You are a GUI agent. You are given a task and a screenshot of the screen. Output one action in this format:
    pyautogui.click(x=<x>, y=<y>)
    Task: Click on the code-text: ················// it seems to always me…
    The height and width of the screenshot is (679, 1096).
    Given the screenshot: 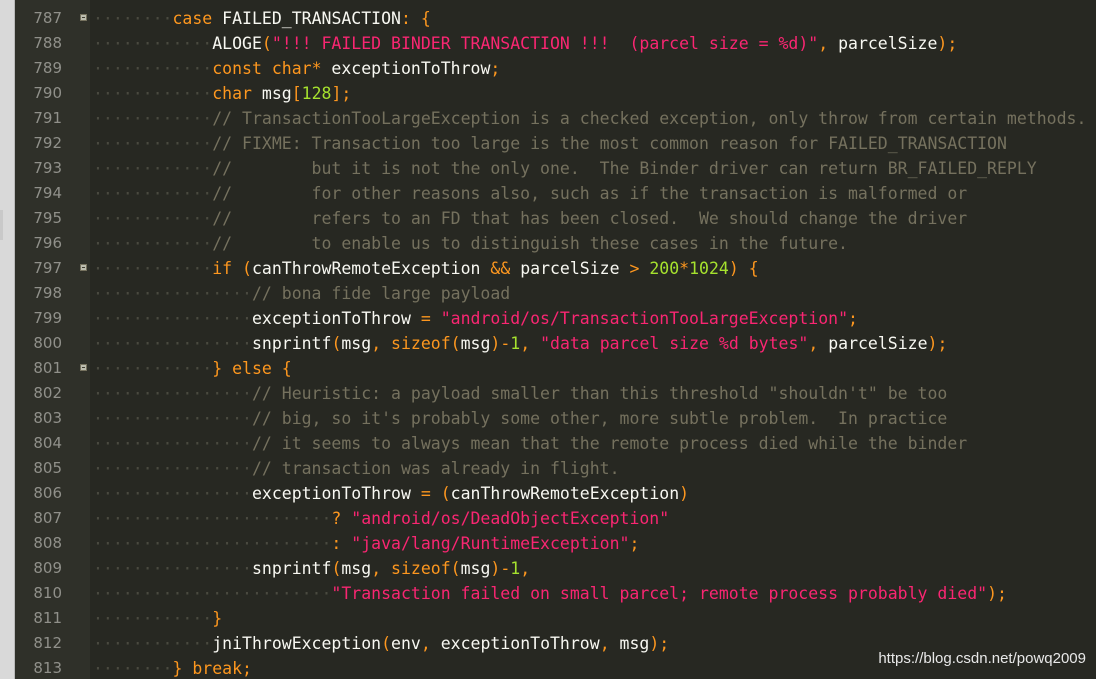 What is the action you would take?
    pyautogui.click(x=530, y=443)
    